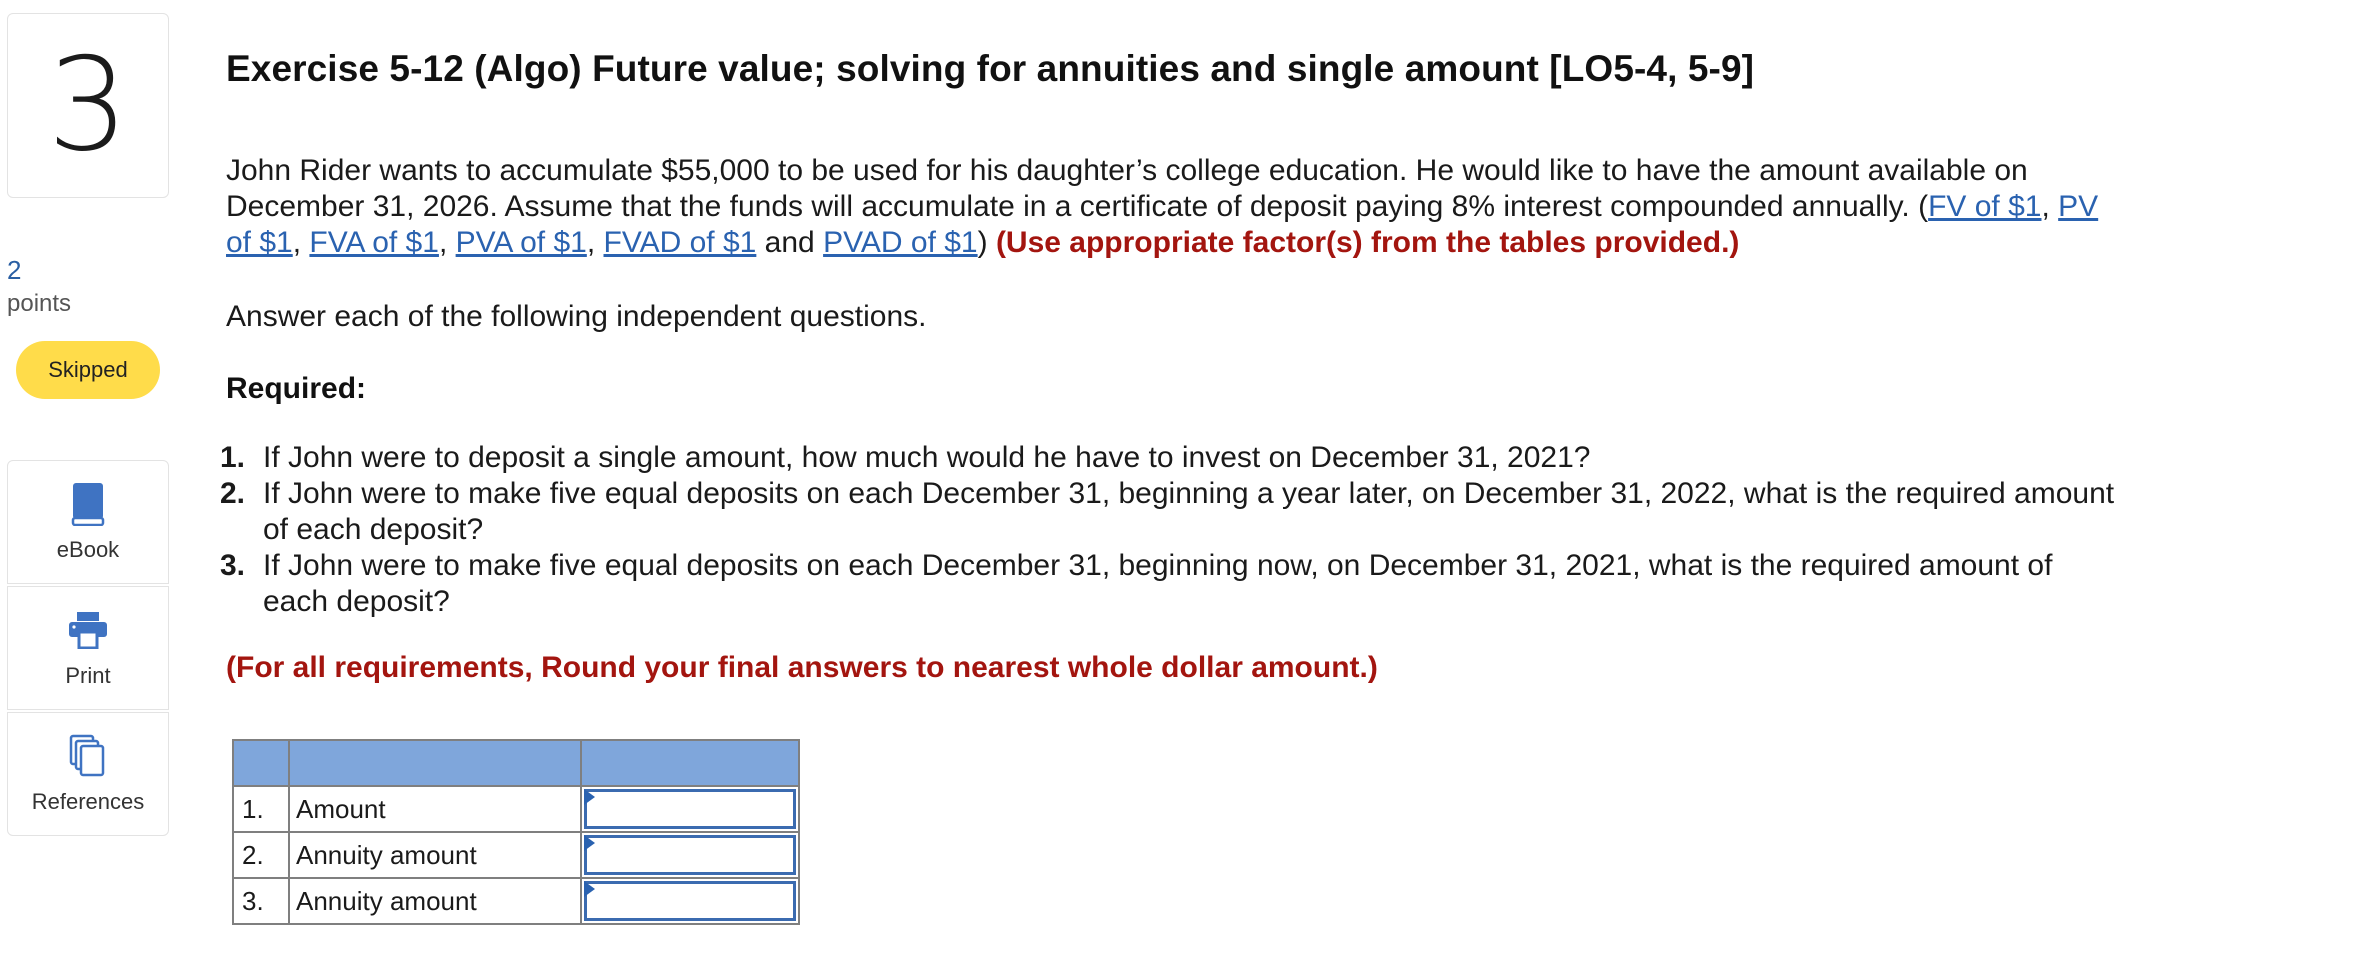 This screenshot has height=975, width=2363. I want to click on question-number: 3, so click(88, 105).